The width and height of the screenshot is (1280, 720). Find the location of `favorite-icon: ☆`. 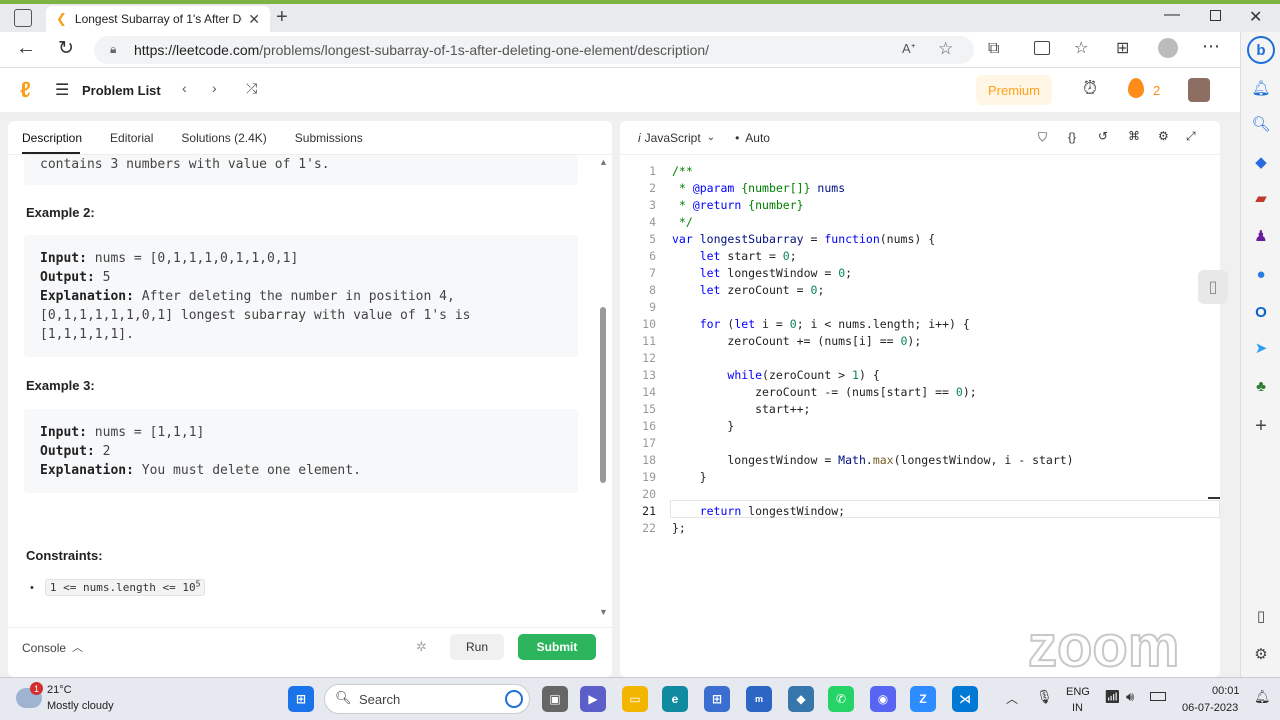

favorite-icon: ☆ is located at coordinates (945, 49).